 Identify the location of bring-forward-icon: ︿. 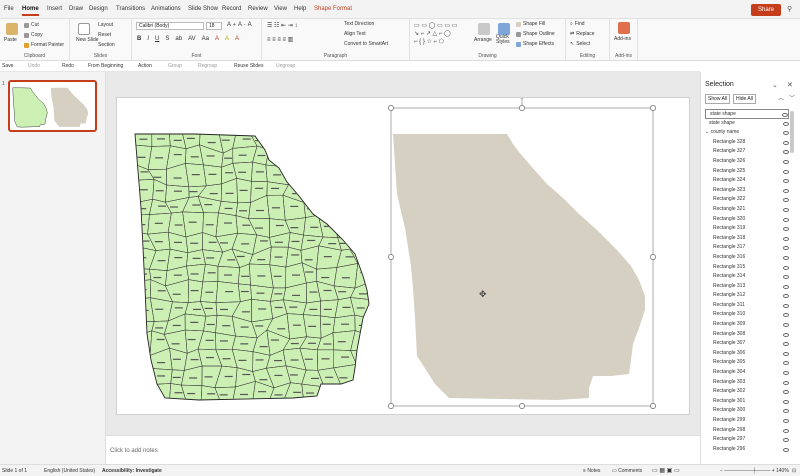
(781, 97).